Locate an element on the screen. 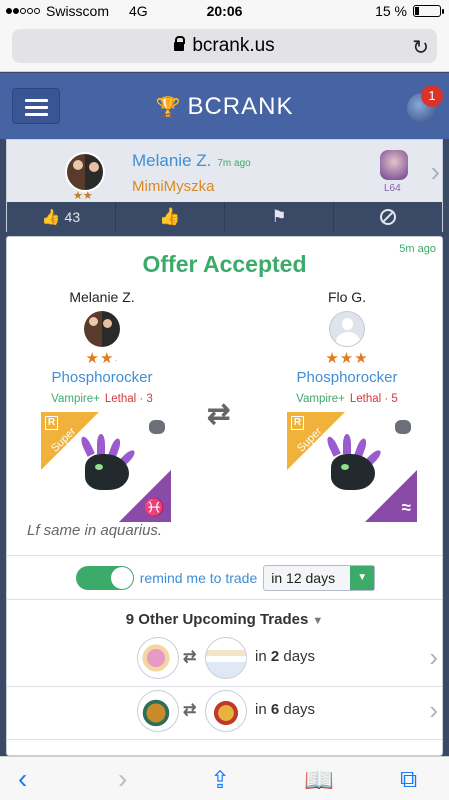  trade-days-number: 2 is located at coordinates (275, 656).